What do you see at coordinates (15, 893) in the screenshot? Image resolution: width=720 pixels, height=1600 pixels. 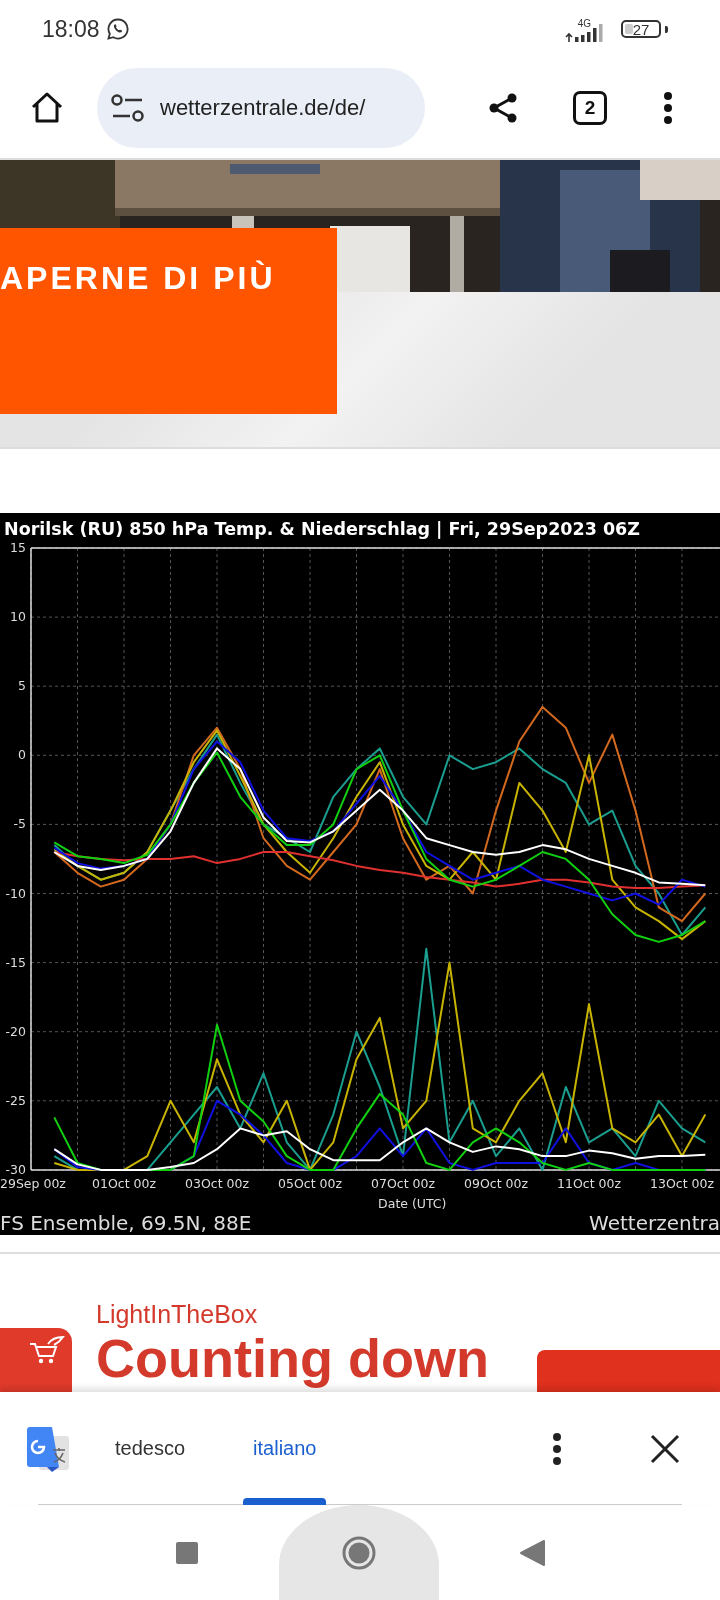 I see `y-tick-label: -10` at bounding box center [15, 893].